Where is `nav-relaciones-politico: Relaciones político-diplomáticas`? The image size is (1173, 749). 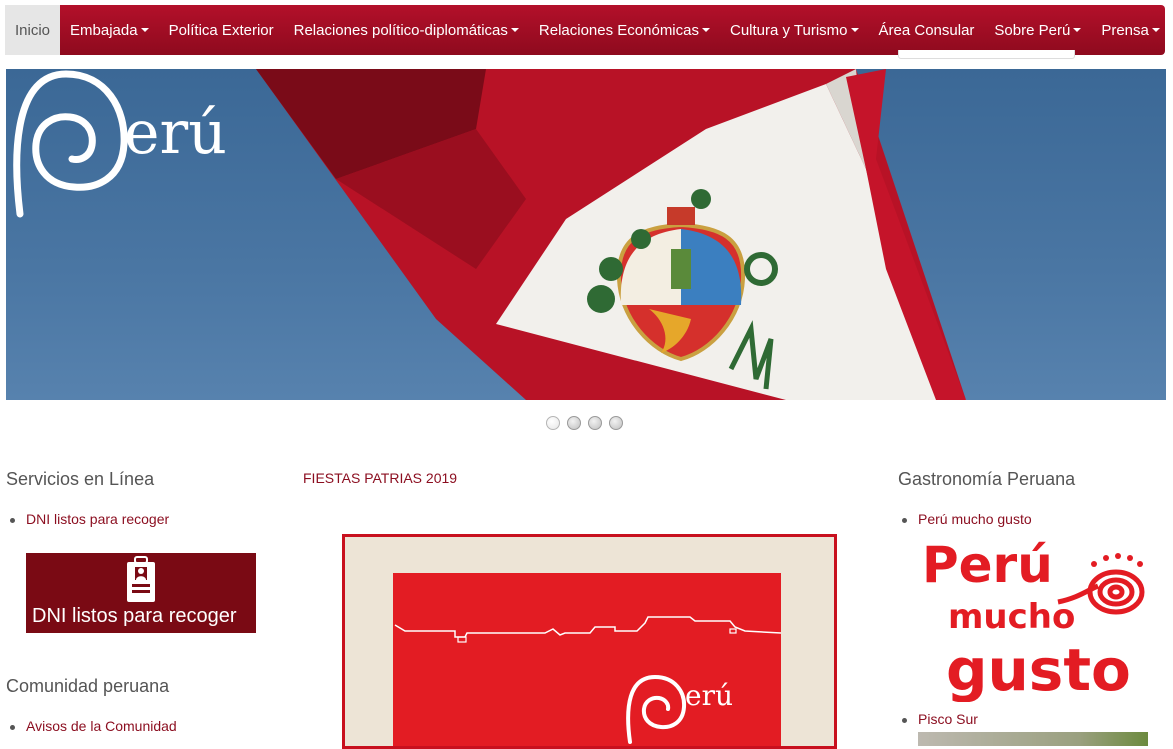 nav-relaciones-politico: Relaciones político-diplomáticas is located at coordinates (406, 30).